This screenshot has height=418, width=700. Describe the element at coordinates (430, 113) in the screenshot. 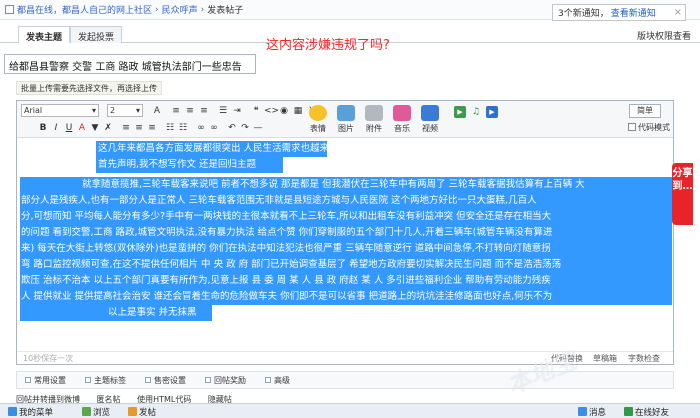

I see `video-icon` at that location.